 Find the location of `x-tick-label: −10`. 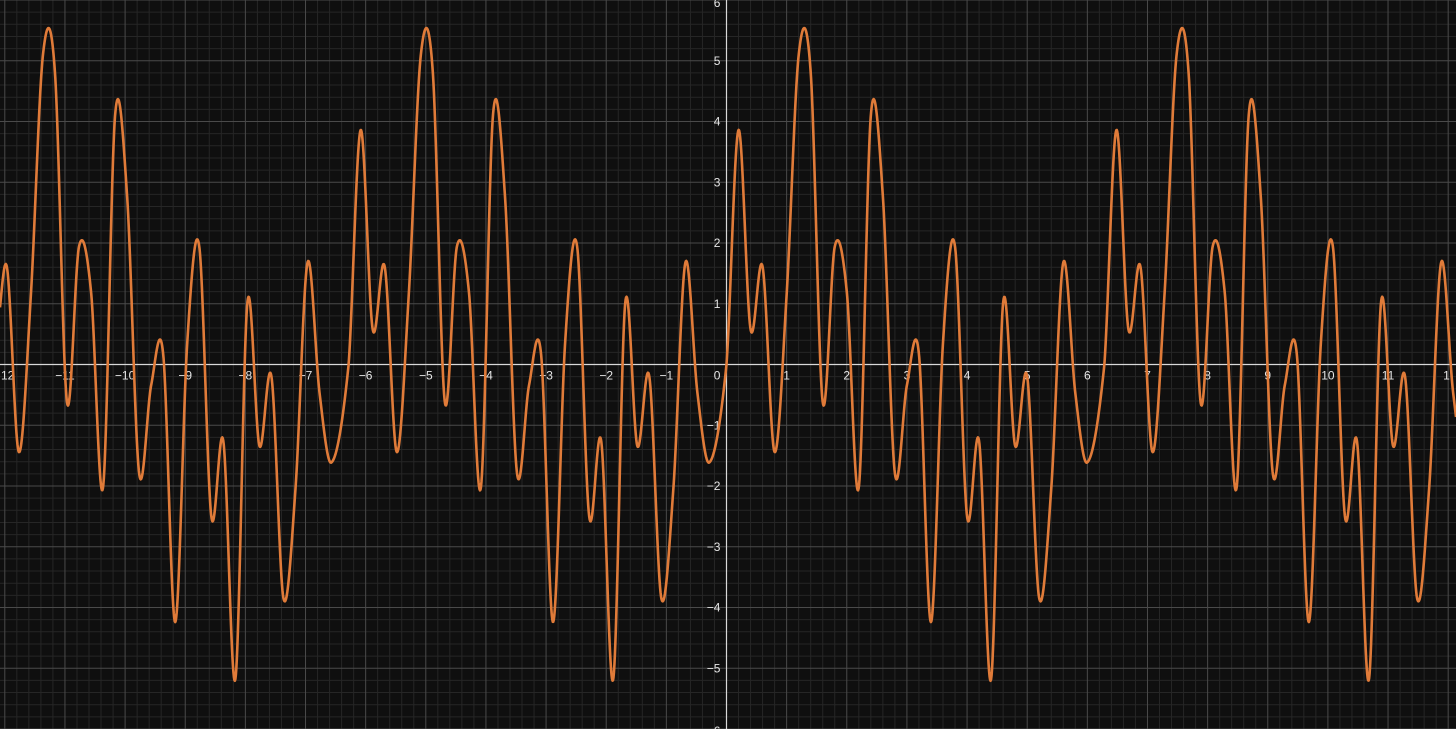

x-tick-label: −10 is located at coordinates (125, 376).